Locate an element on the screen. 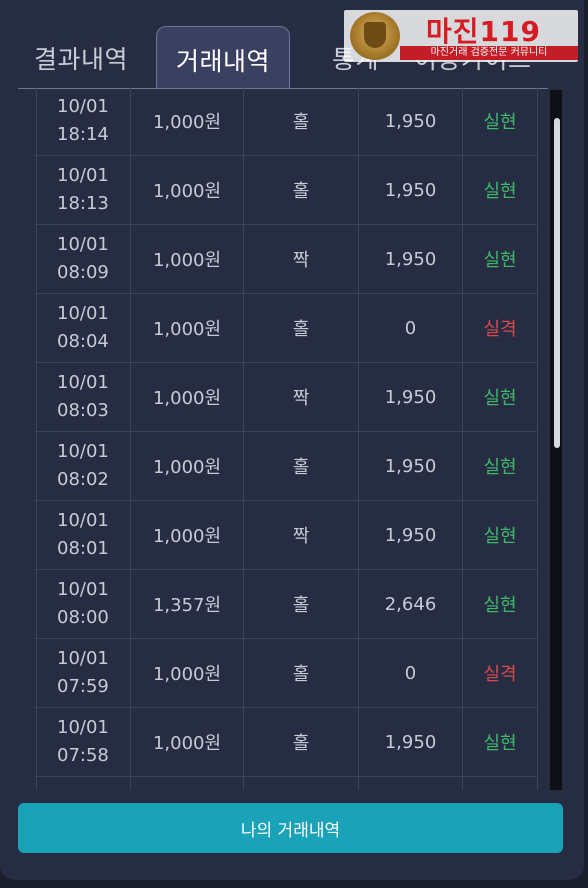 The width and height of the screenshot is (588, 888). row-time: 08:03 is located at coordinates (83, 410).